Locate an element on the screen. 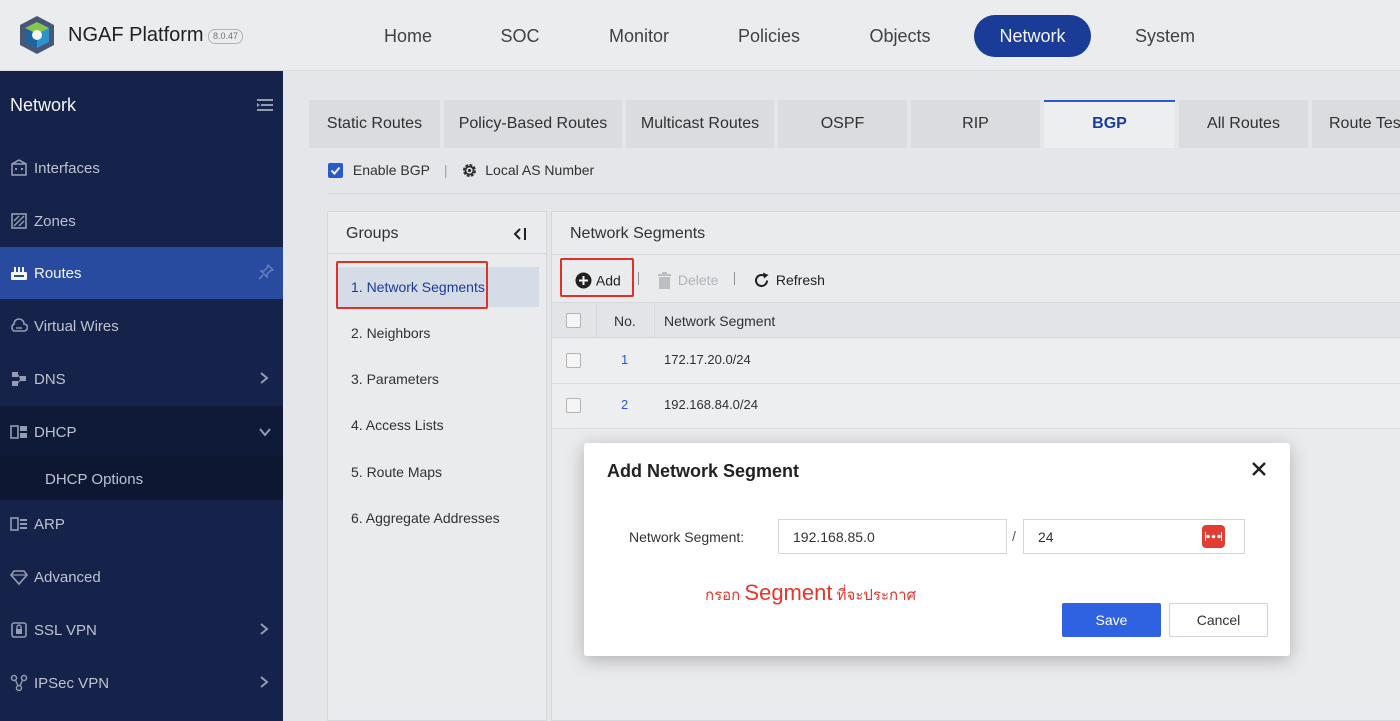 This screenshot has width=1400, height=721. network-segment-label: Network Segment: is located at coordinates (687, 537).